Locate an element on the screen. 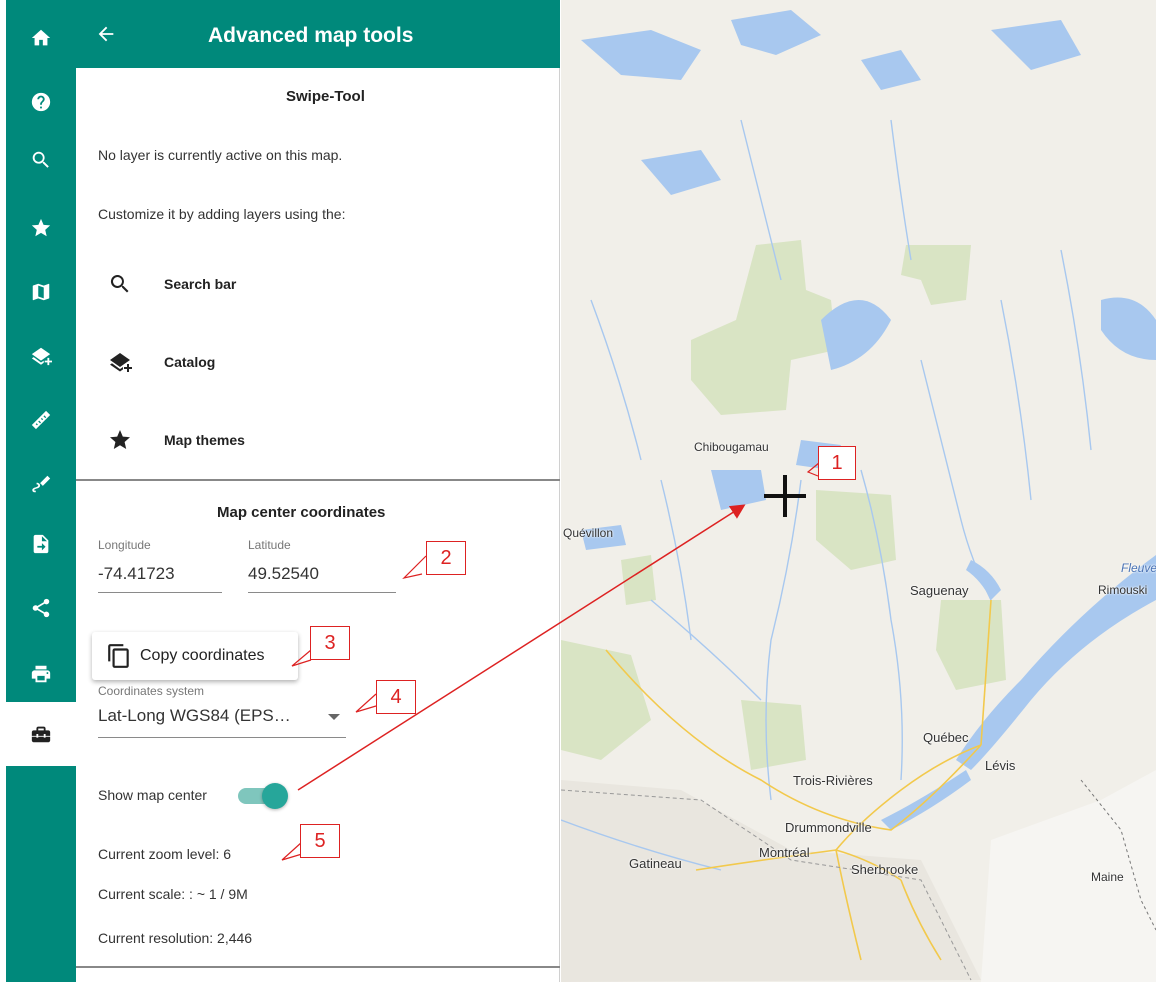  city-label: Gatineau is located at coordinates (655, 863).